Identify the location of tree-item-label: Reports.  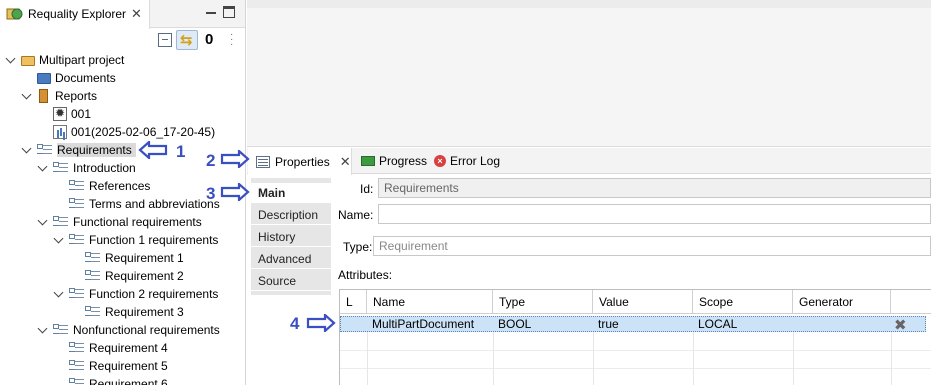
(76, 96).